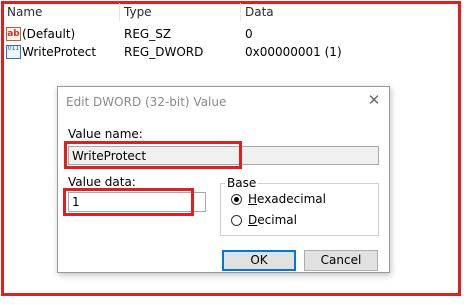 The height and width of the screenshot is (305, 468). I want to click on value-data-highlight, so click(128, 202).